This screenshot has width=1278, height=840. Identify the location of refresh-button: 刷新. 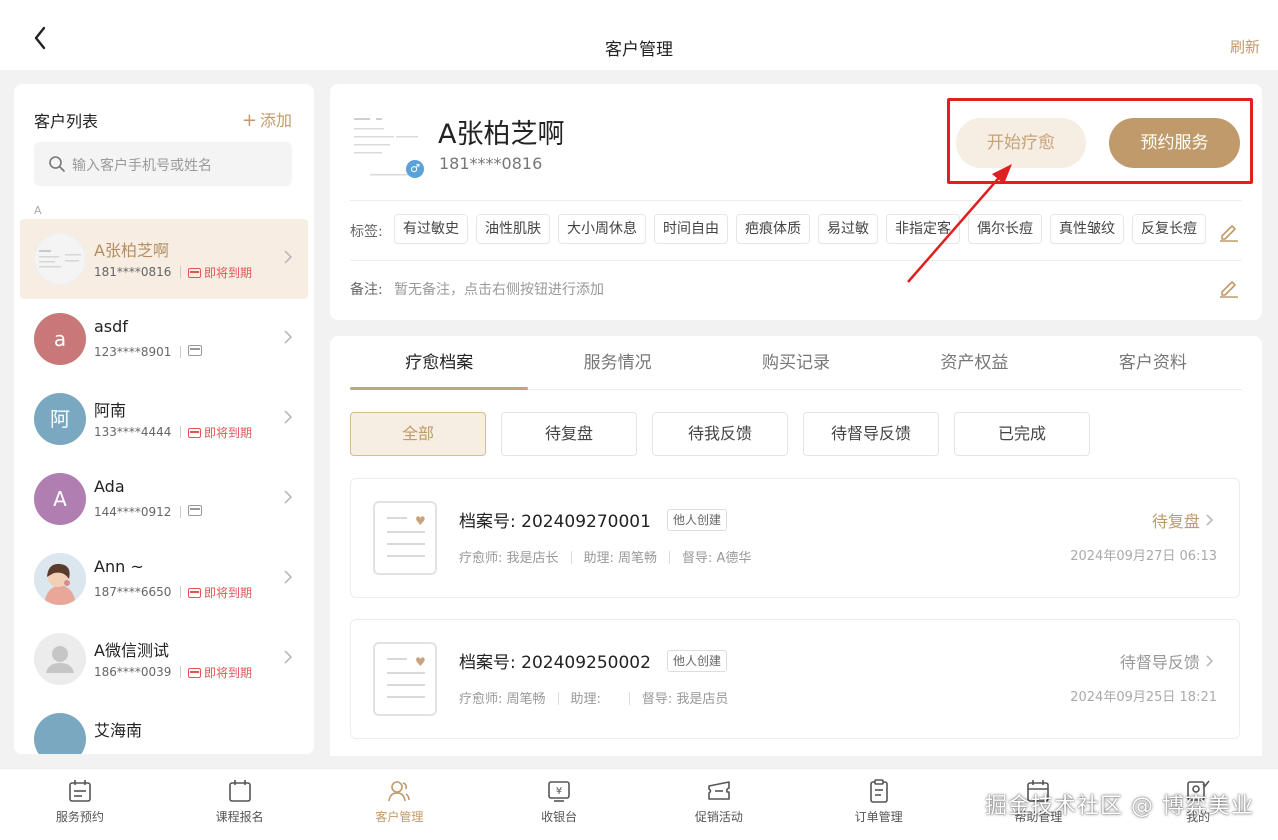
(1245, 46).